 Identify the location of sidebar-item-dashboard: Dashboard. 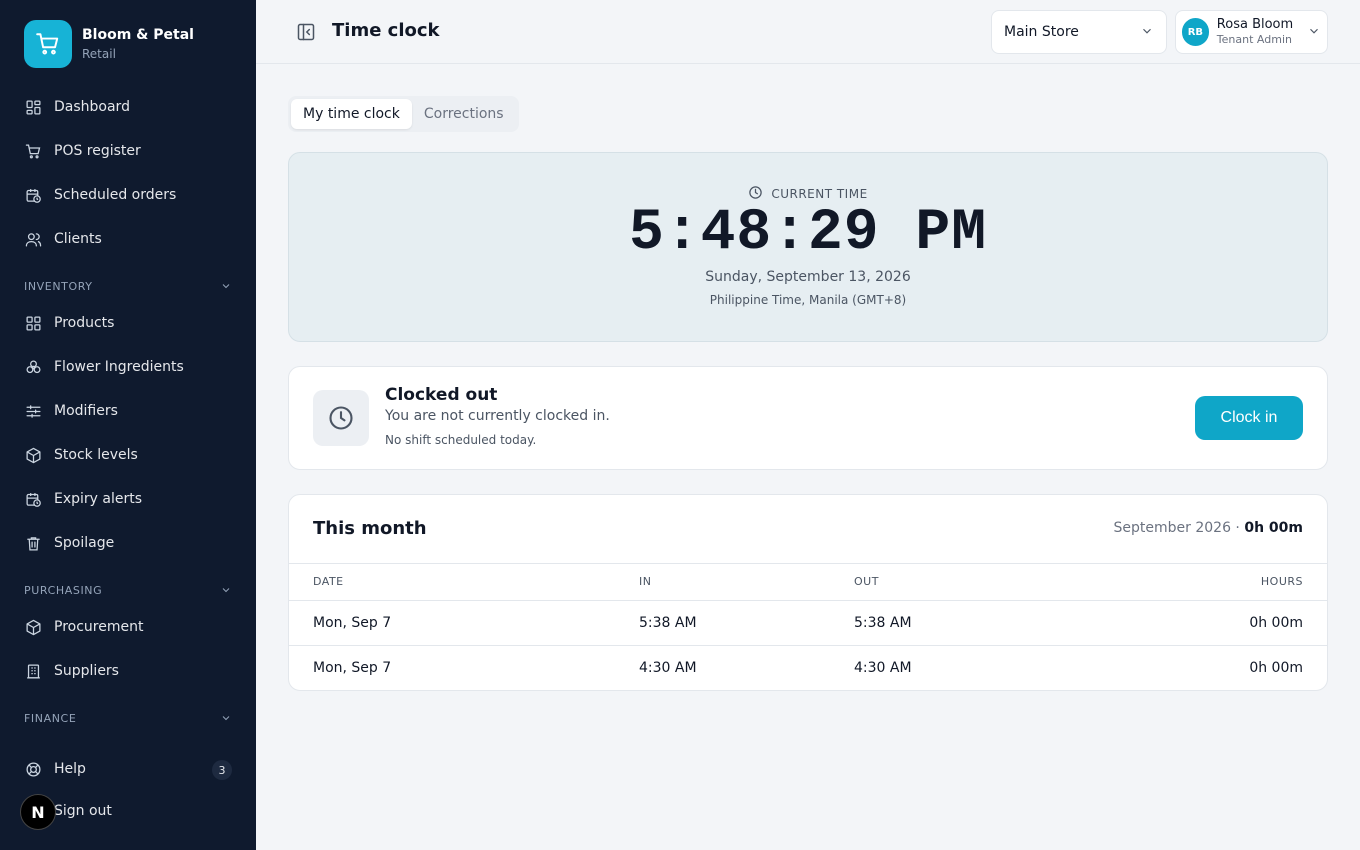
(77, 107).